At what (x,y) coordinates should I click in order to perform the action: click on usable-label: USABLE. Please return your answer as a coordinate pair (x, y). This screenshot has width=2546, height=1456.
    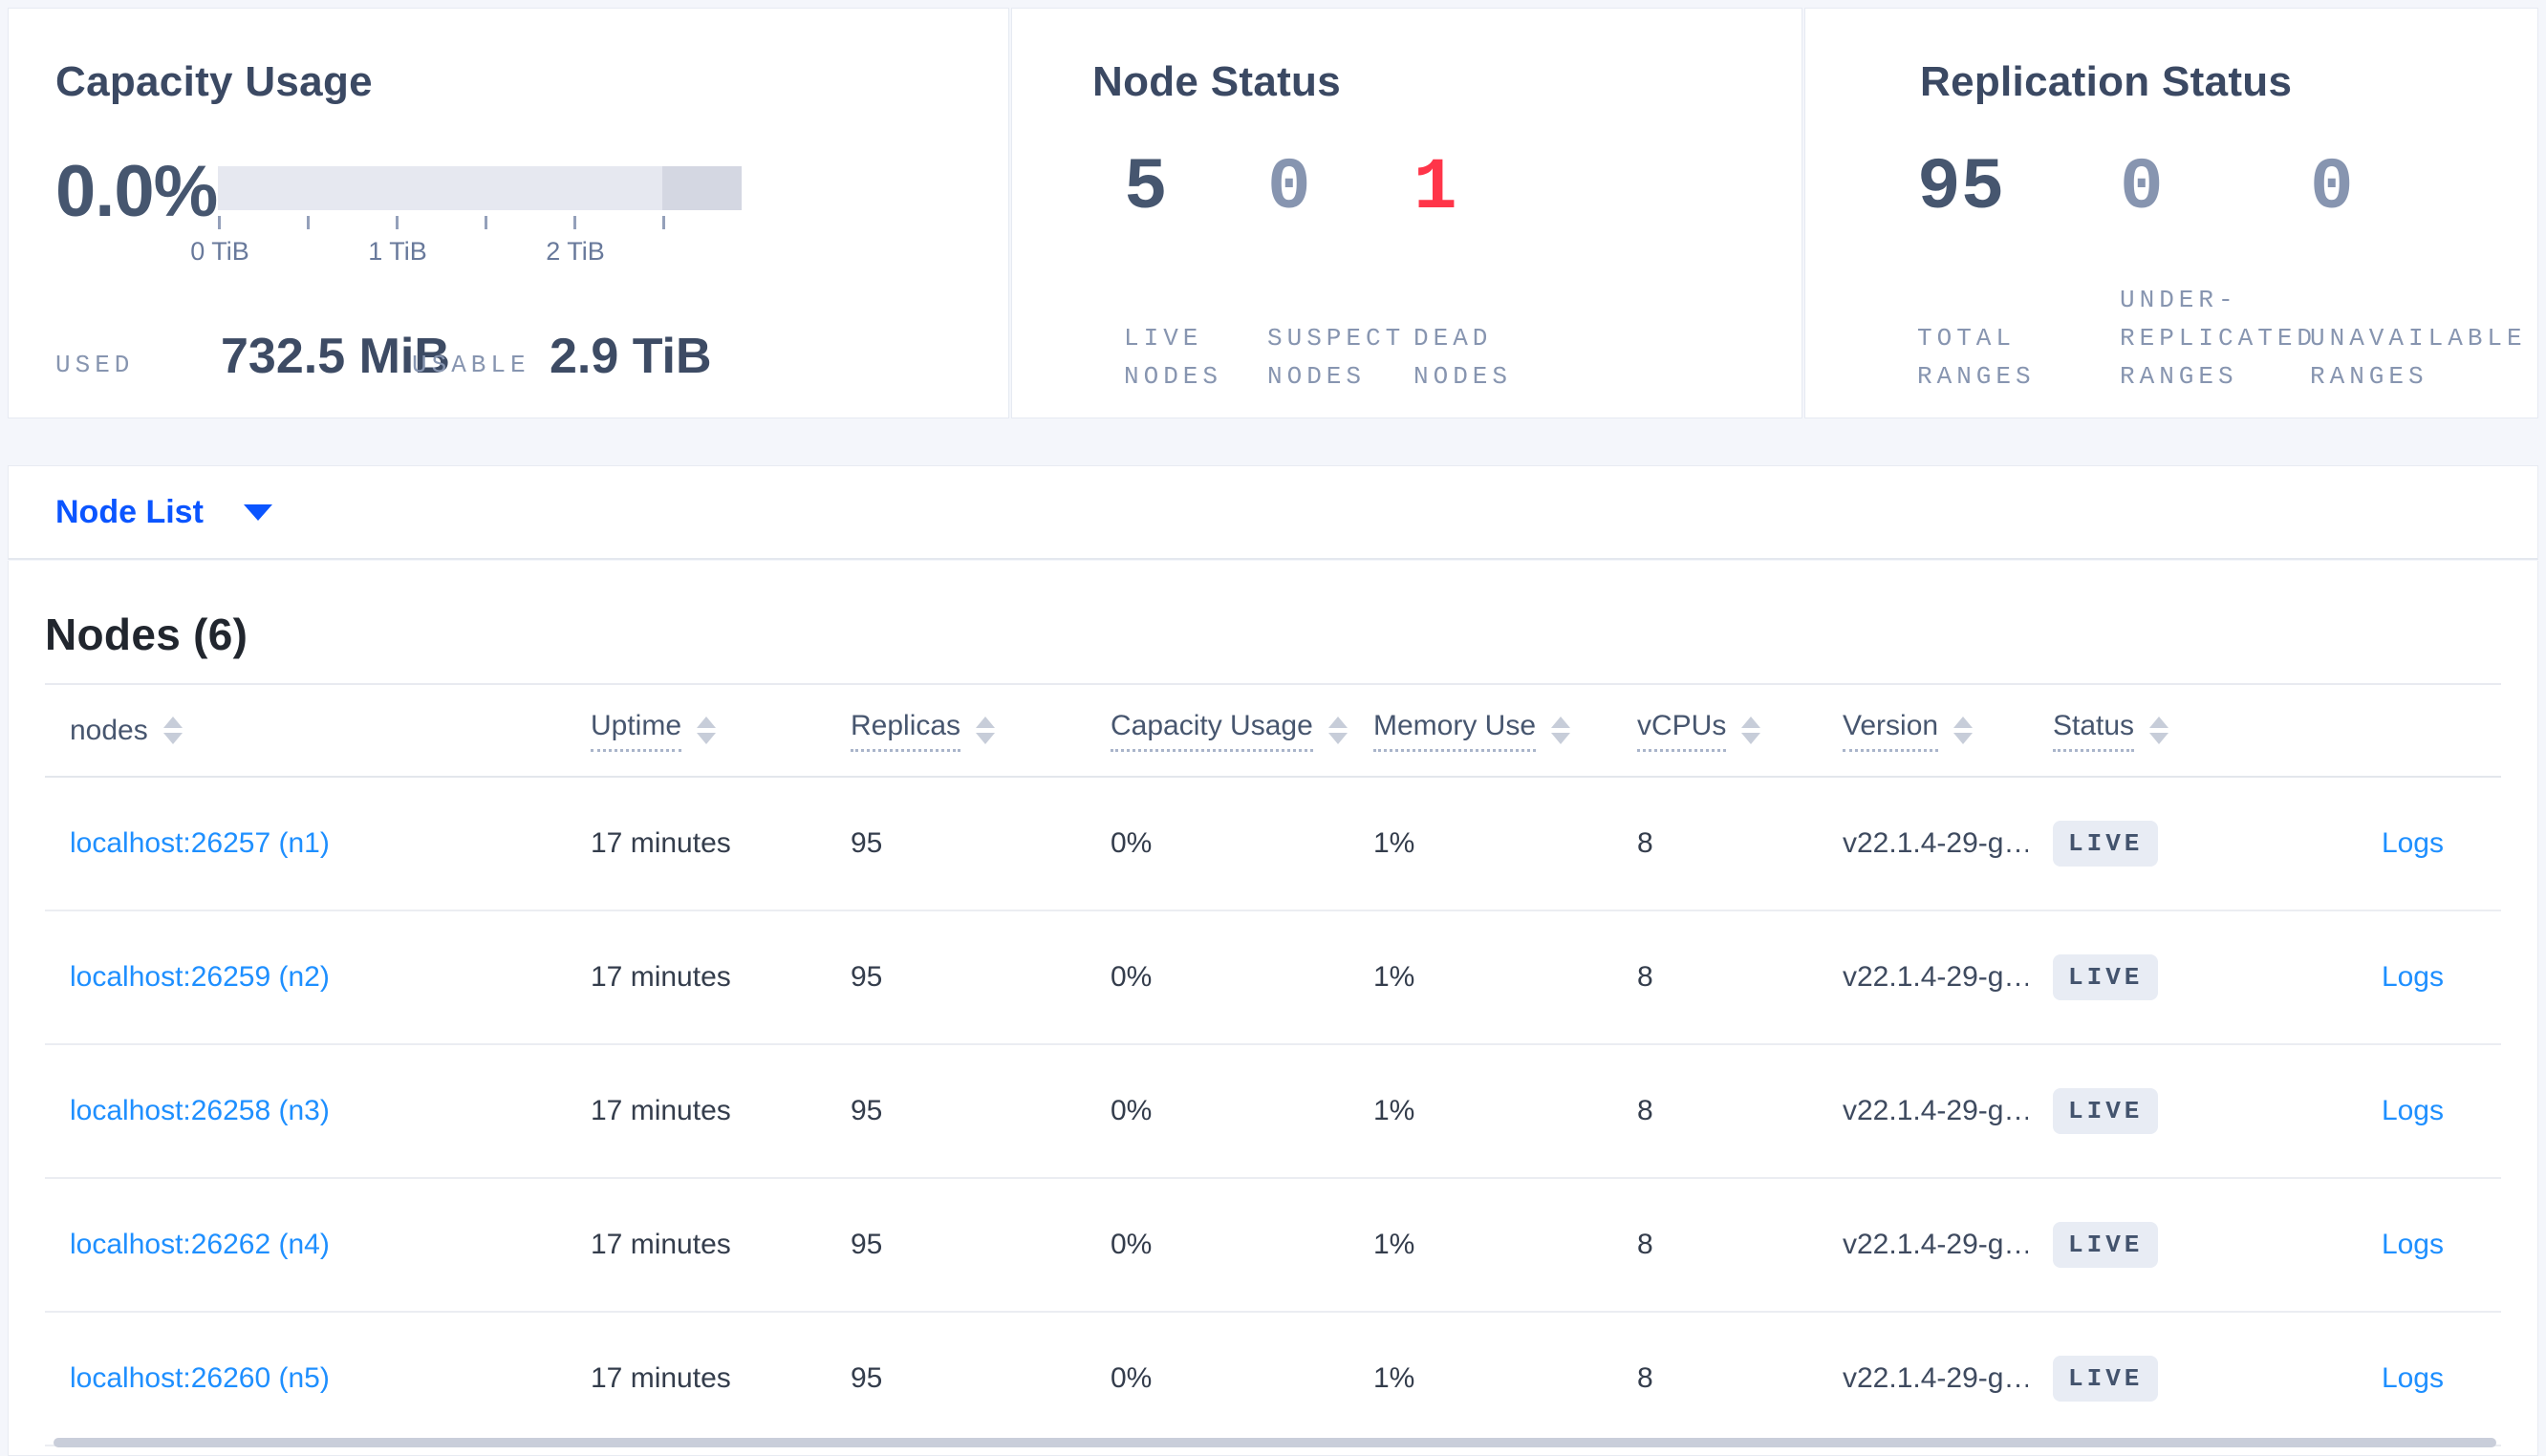
    Looking at the image, I should click on (471, 365).